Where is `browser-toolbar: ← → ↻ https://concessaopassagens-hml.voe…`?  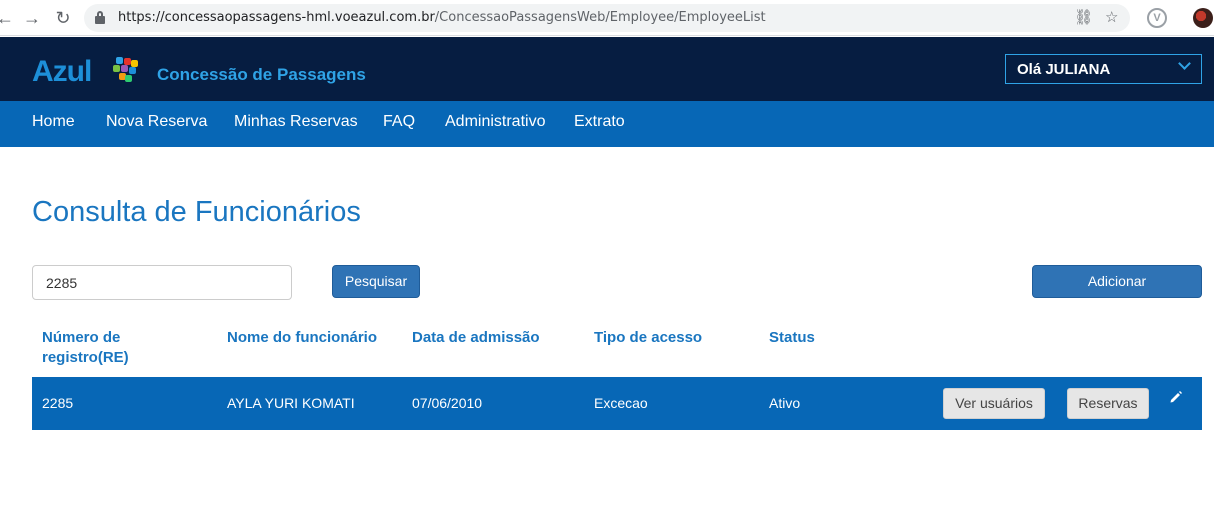 browser-toolbar: ← → ↻ https://concessaopassagens-hml.voe… is located at coordinates (607, 18).